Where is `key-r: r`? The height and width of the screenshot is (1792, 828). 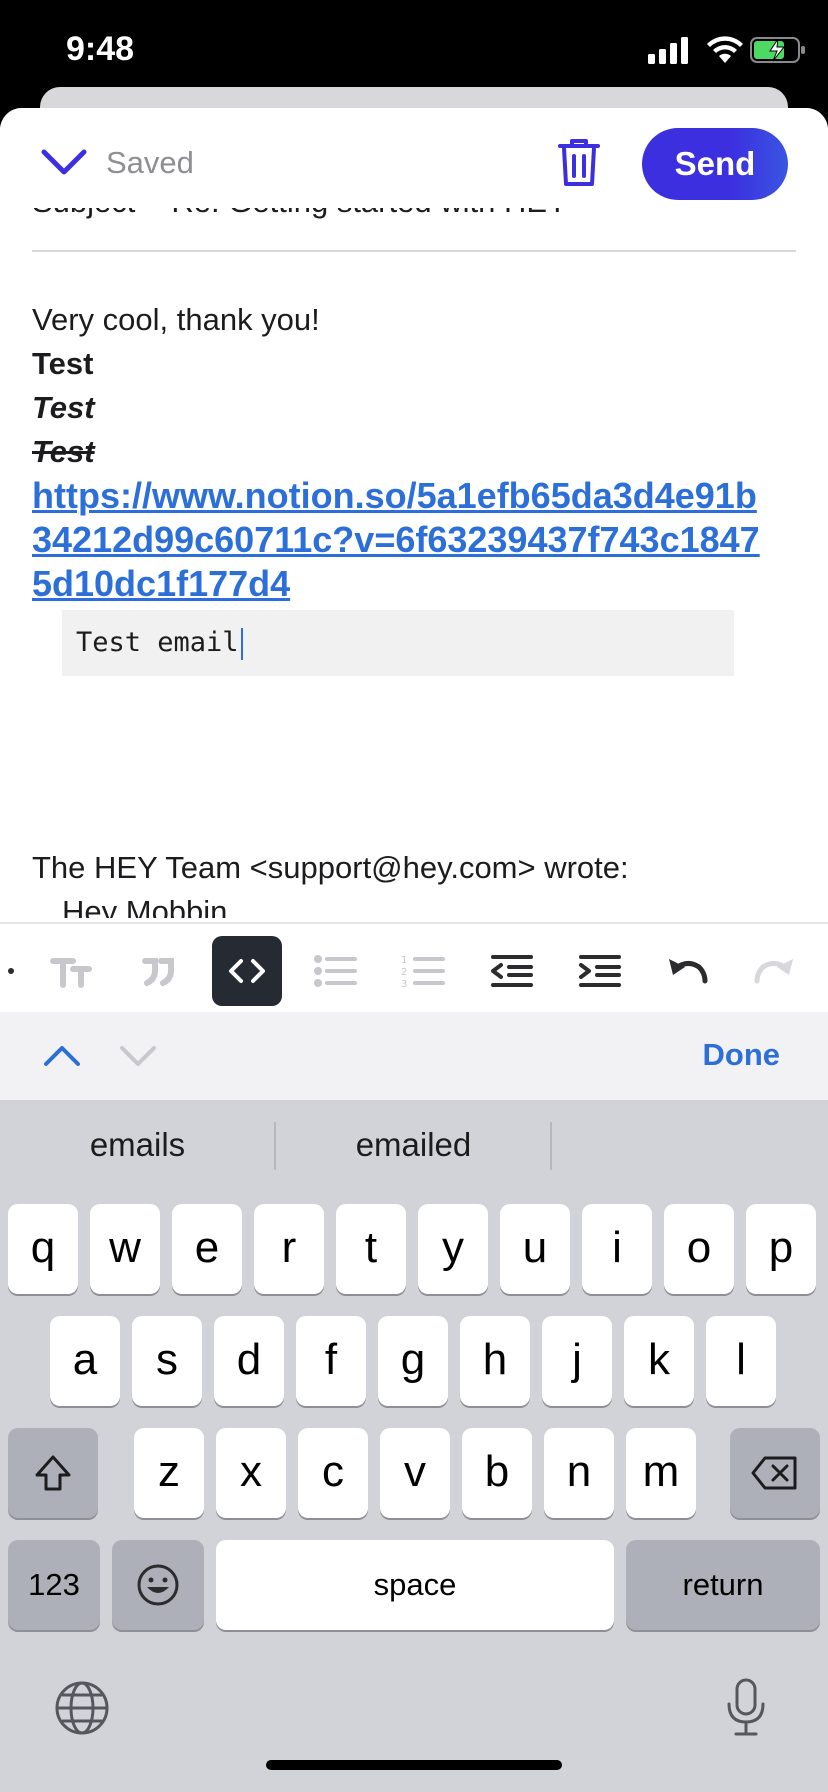 key-r: r is located at coordinates (289, 1249).